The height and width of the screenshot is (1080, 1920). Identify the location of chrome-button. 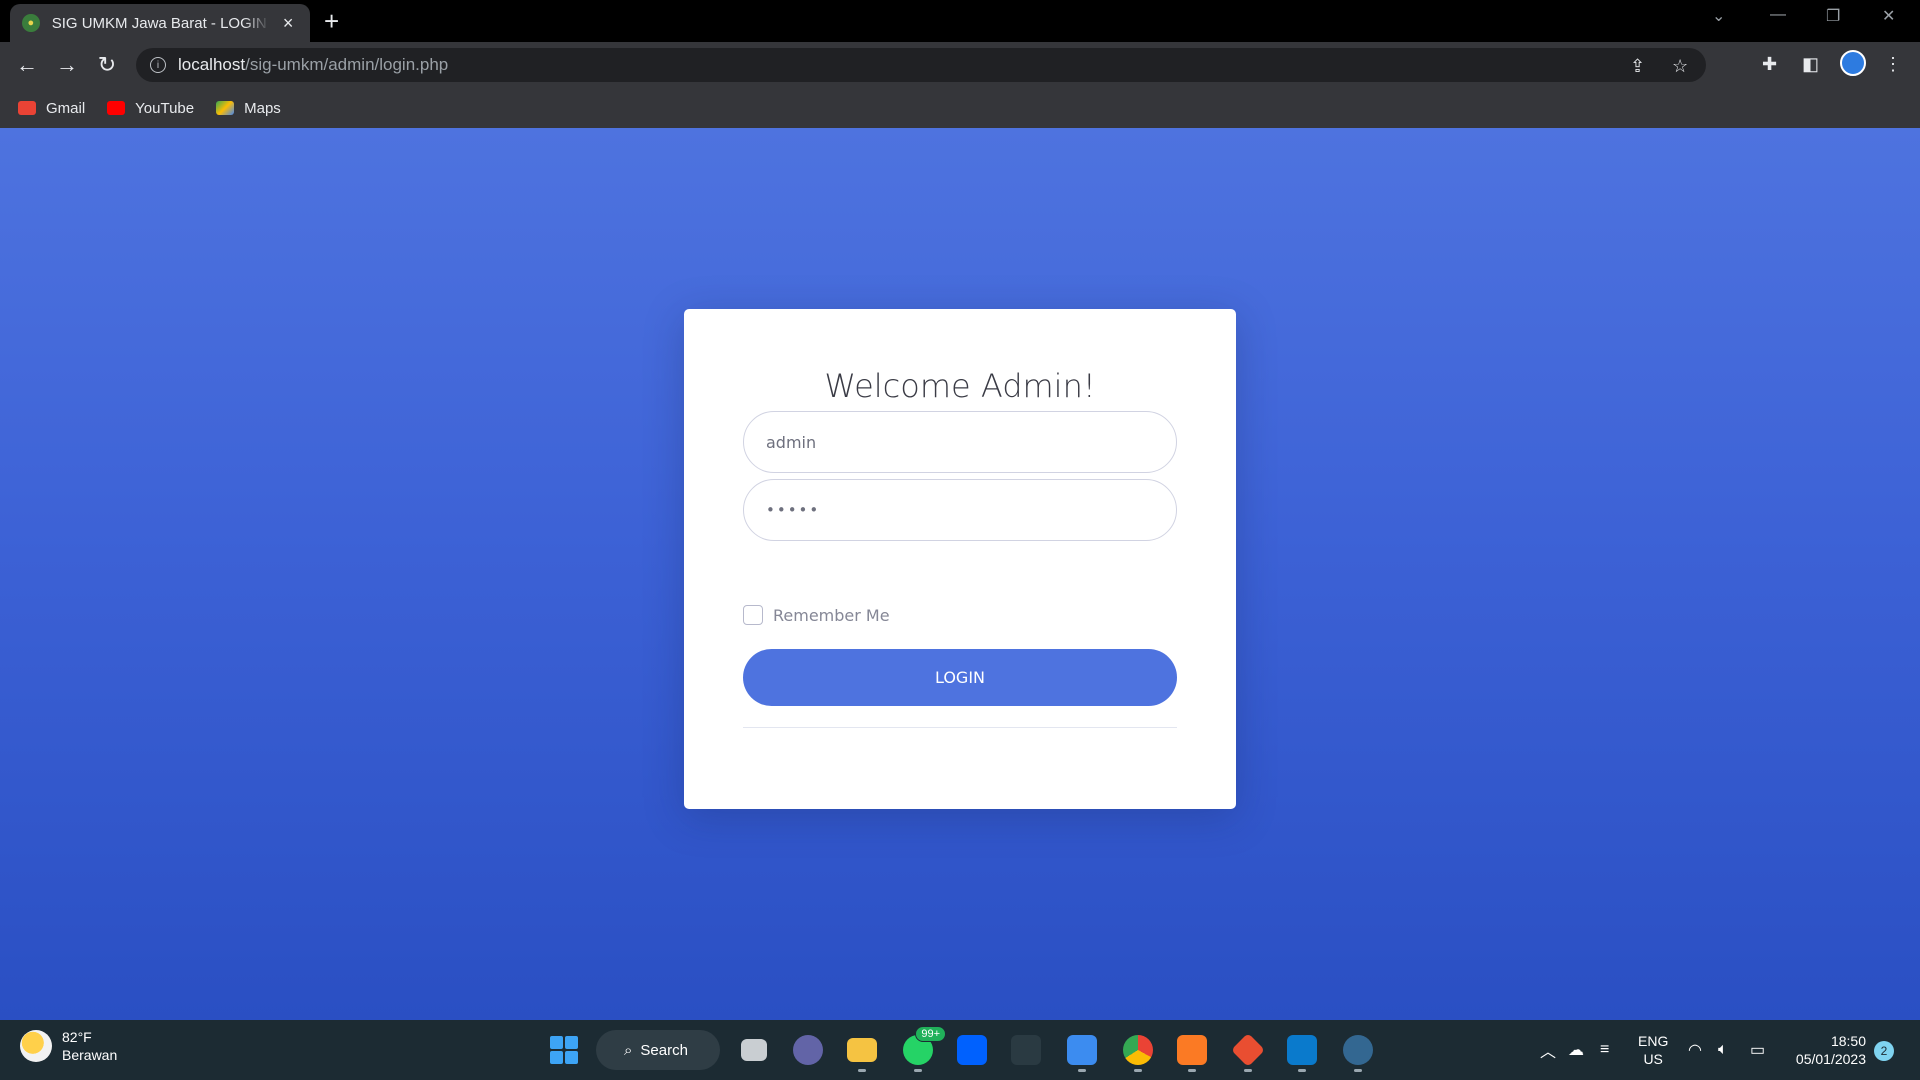
(1138, 1051).